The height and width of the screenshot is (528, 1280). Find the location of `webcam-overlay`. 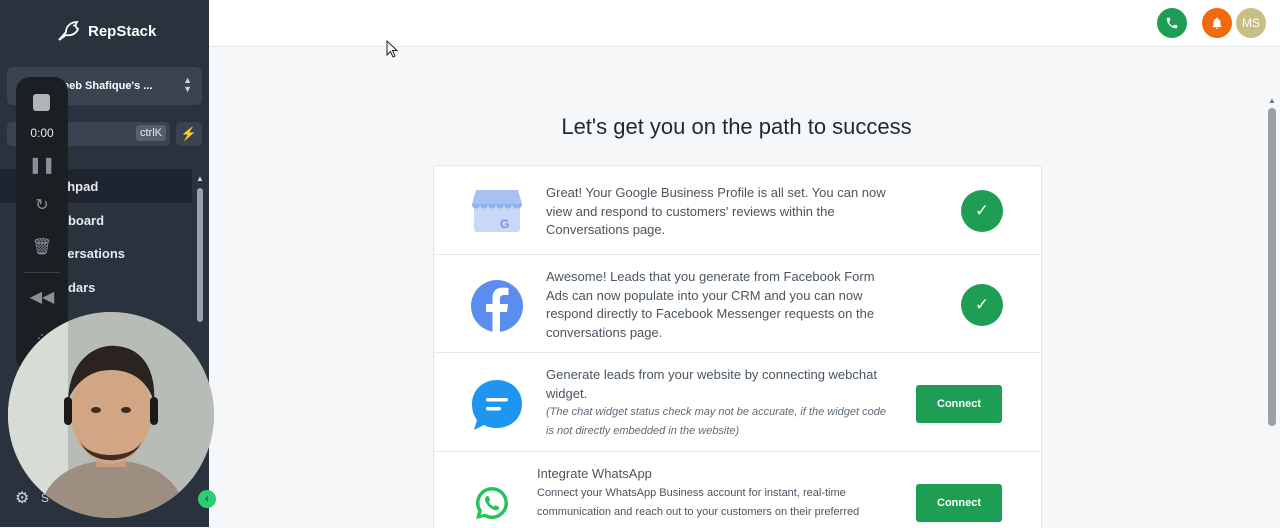

webcam-overlay is located at coordinates (111, 415).